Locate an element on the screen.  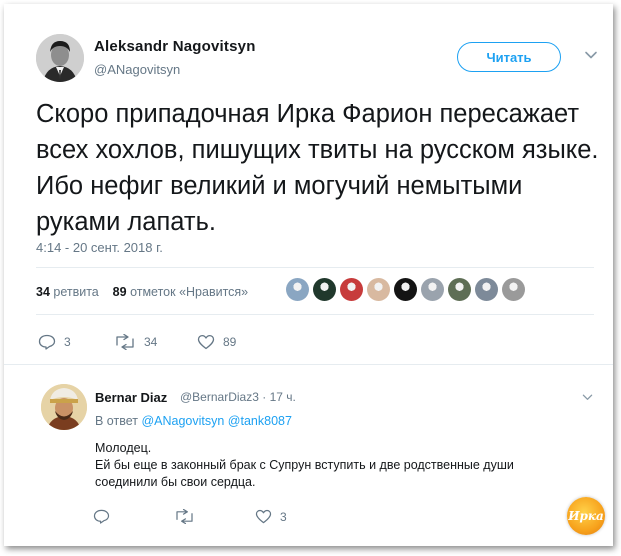
like-action: 89 is located at coordinates (216, 342).